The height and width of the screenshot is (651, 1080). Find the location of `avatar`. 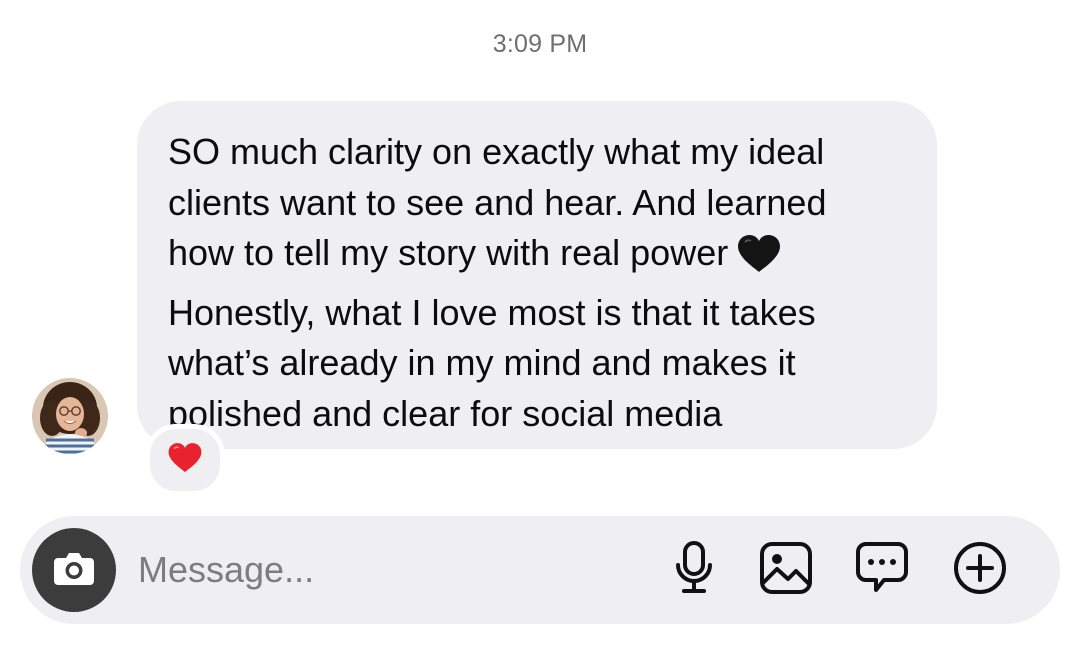

avatar is located at coordinates (70, 416).